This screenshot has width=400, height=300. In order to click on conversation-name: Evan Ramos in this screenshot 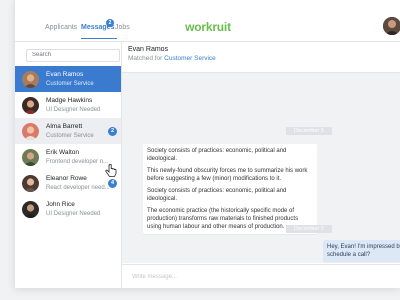, I will do `click(65, 74)`.